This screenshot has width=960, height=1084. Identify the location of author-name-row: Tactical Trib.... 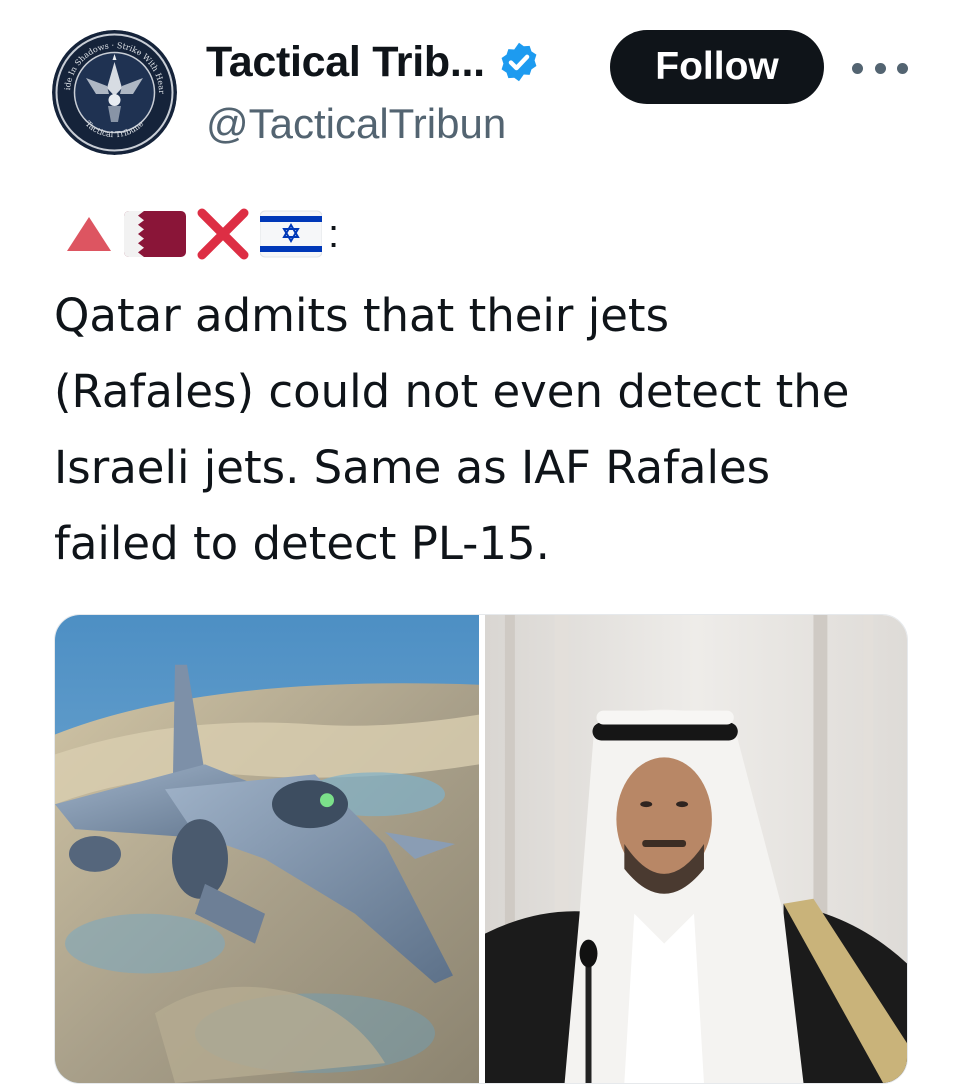
(373, 62).